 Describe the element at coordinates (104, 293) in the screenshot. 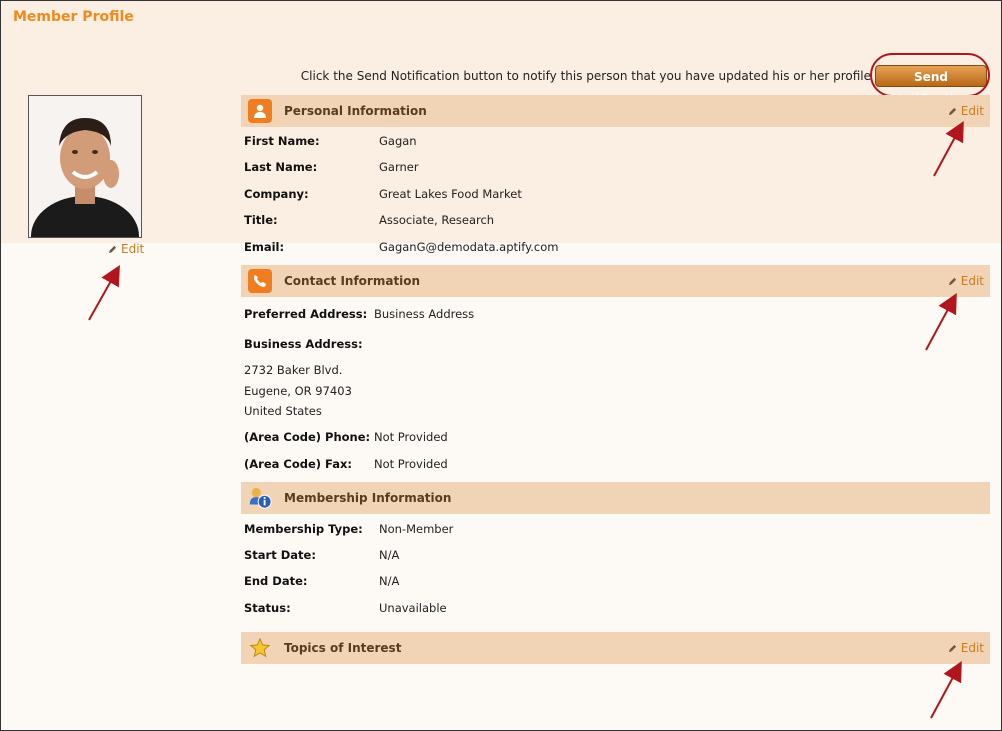

I see `arrow-photo-edit` at that location.